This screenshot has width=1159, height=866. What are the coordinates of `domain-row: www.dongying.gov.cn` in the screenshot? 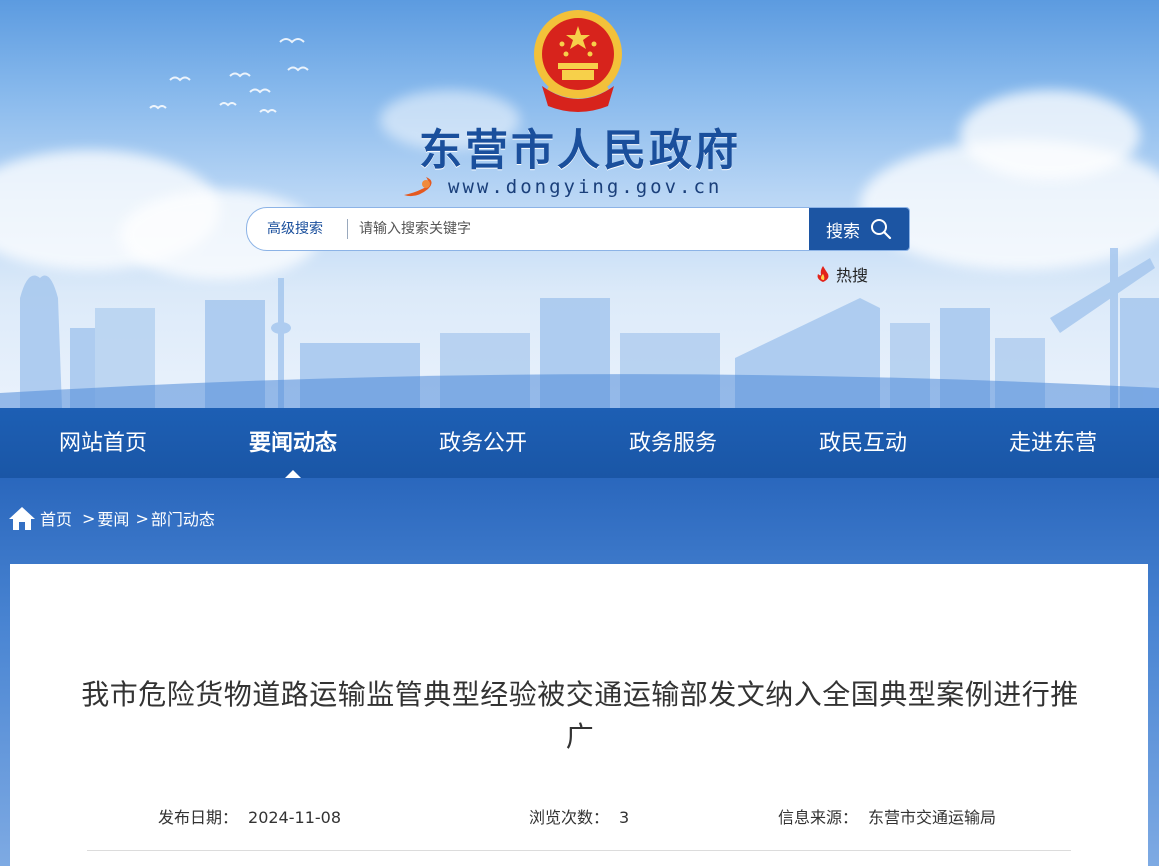 It's located at (562, 187).